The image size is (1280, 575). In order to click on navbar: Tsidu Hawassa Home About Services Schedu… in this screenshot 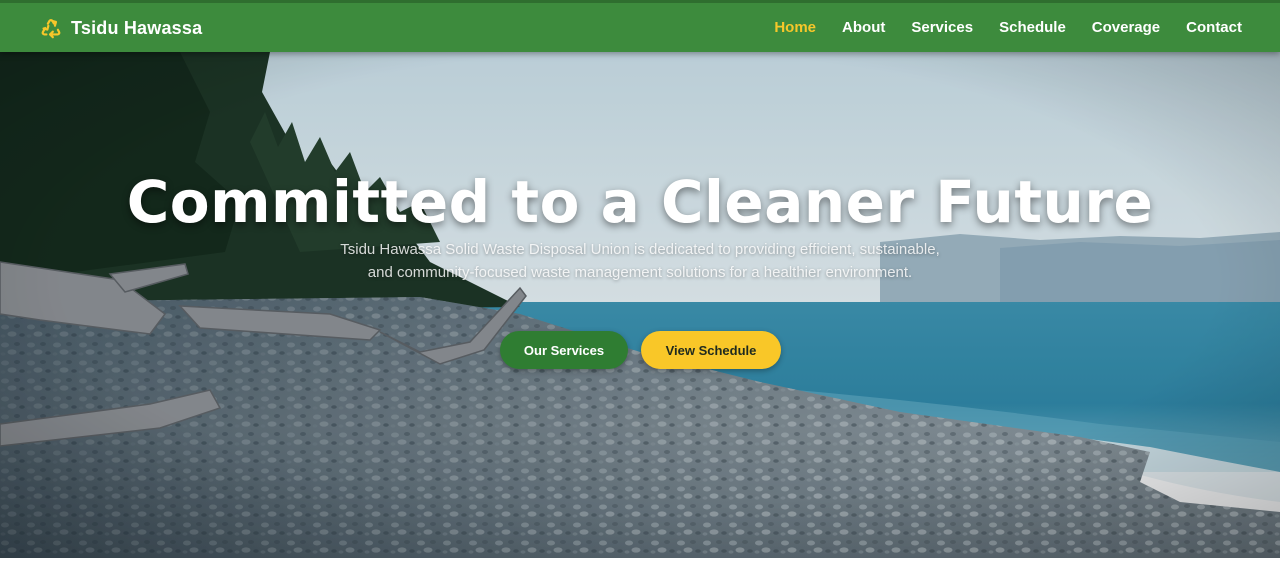, I will do `click(640, 26)`.